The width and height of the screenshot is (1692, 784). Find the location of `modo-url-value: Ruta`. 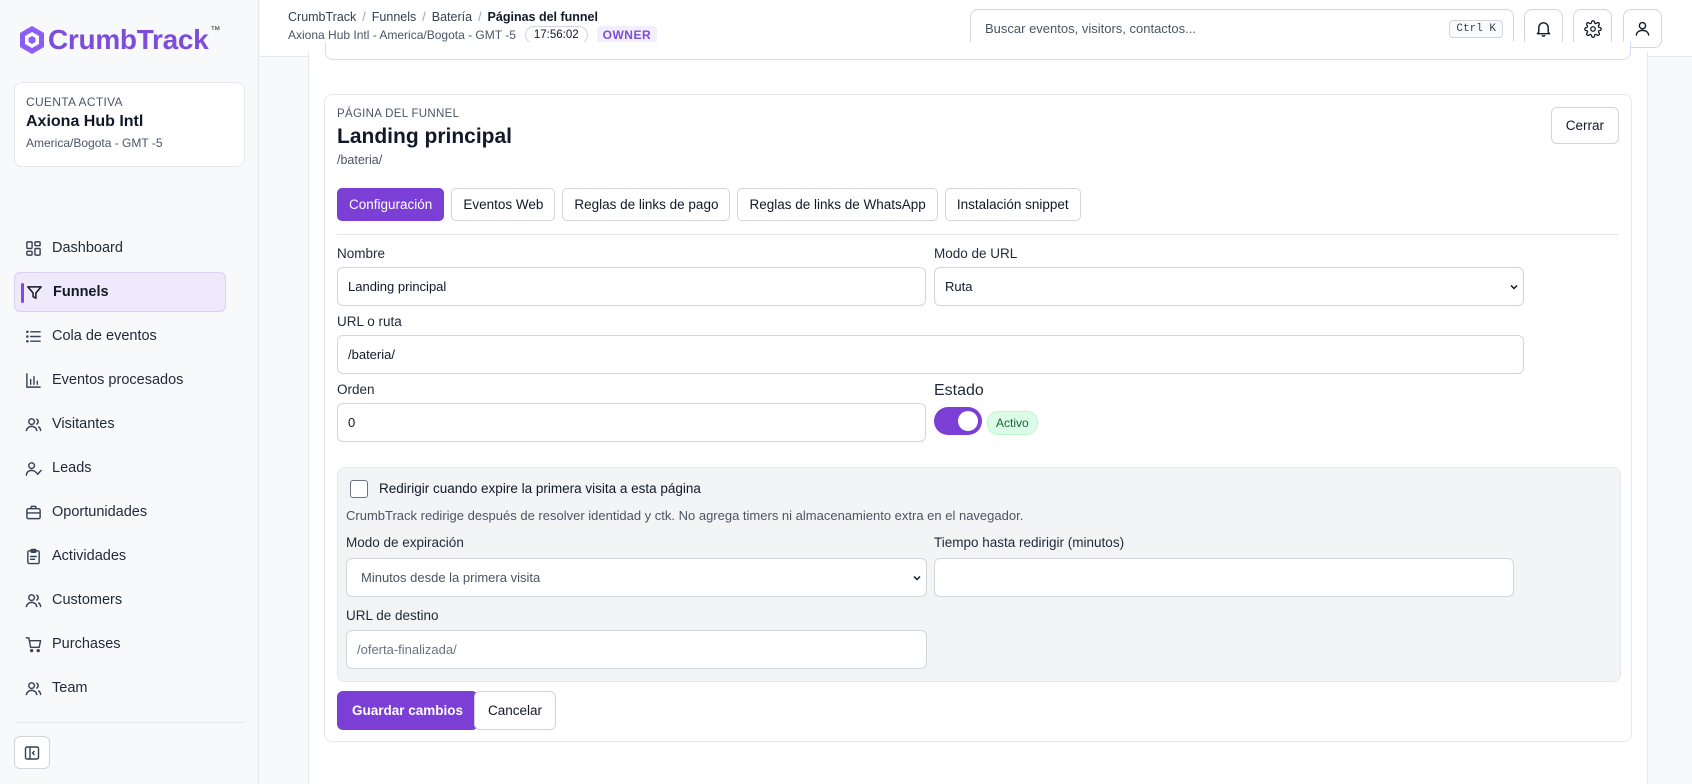

modo-url-value: Ruta is located at coordinates (959, 286).